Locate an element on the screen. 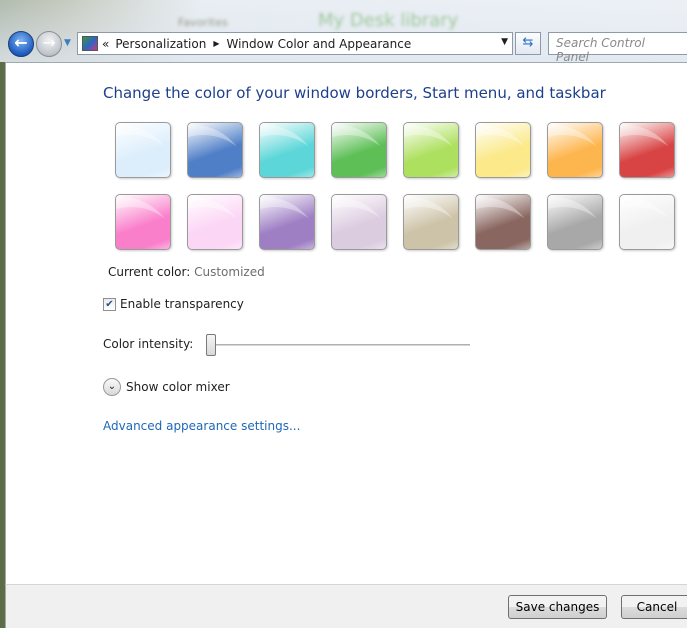  refresh-icon: ⇆ is located at coordinates (528, 42).